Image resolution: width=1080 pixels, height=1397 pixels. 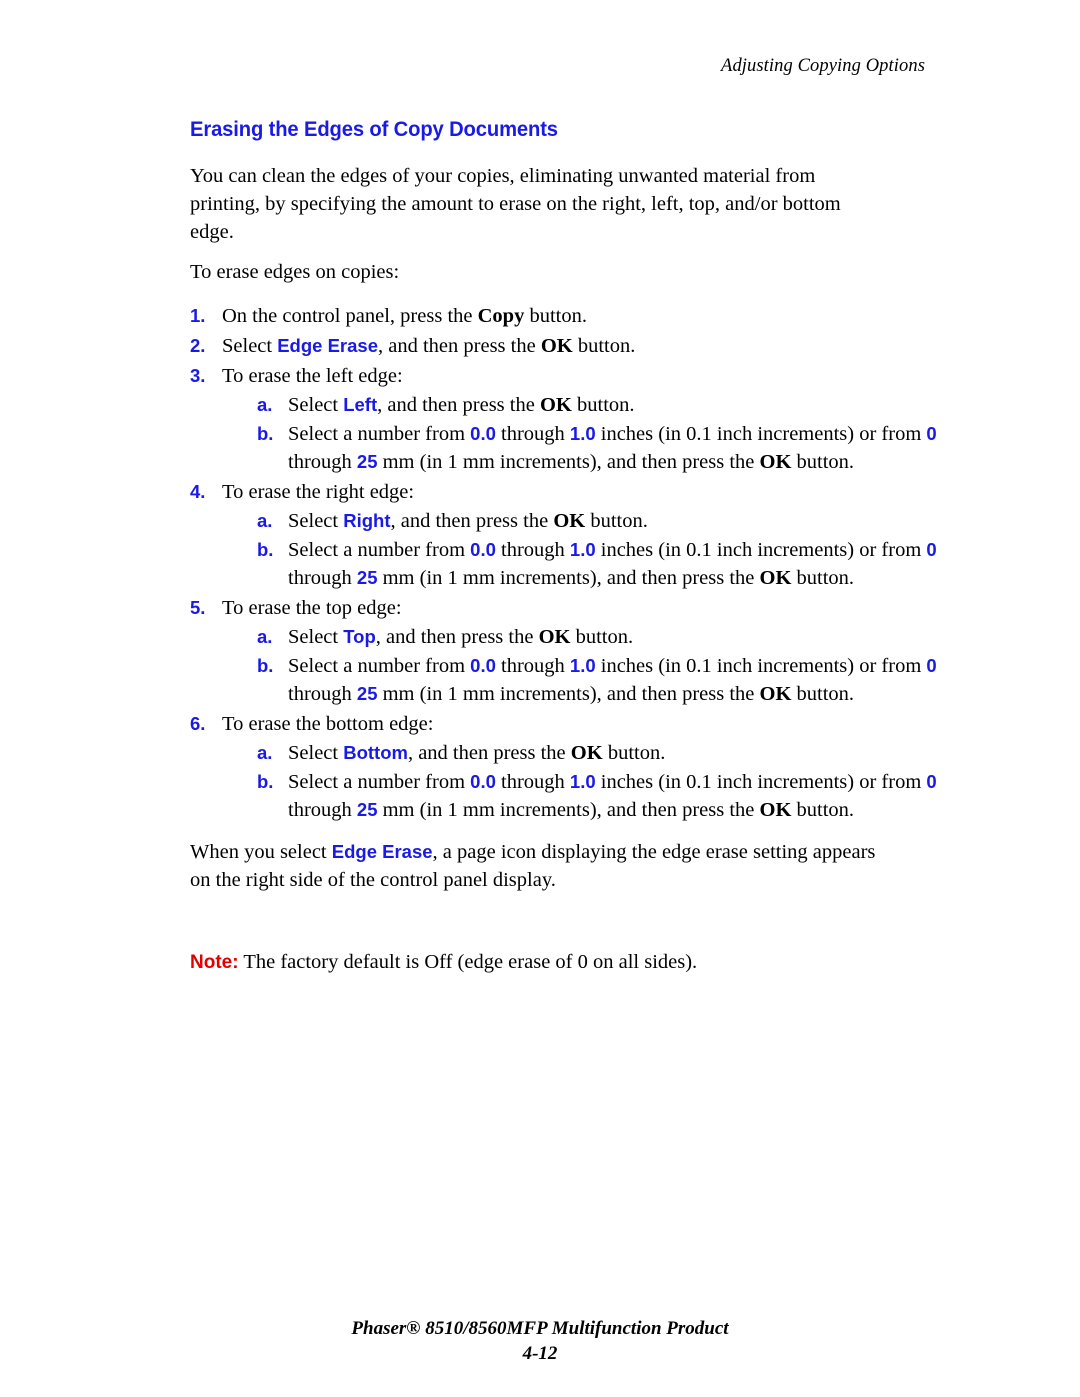 I want to click on step-number: 6., so click(x=198, y=723).